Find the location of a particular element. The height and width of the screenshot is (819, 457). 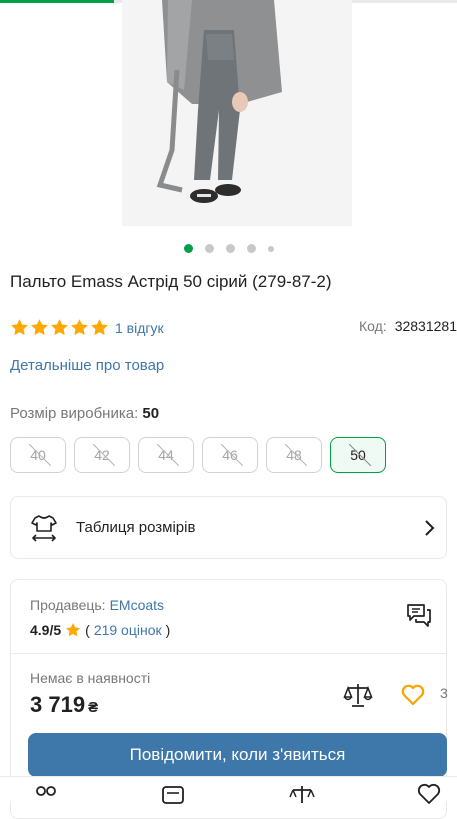

chevron-right-icon is located at coordinates (430, 528).